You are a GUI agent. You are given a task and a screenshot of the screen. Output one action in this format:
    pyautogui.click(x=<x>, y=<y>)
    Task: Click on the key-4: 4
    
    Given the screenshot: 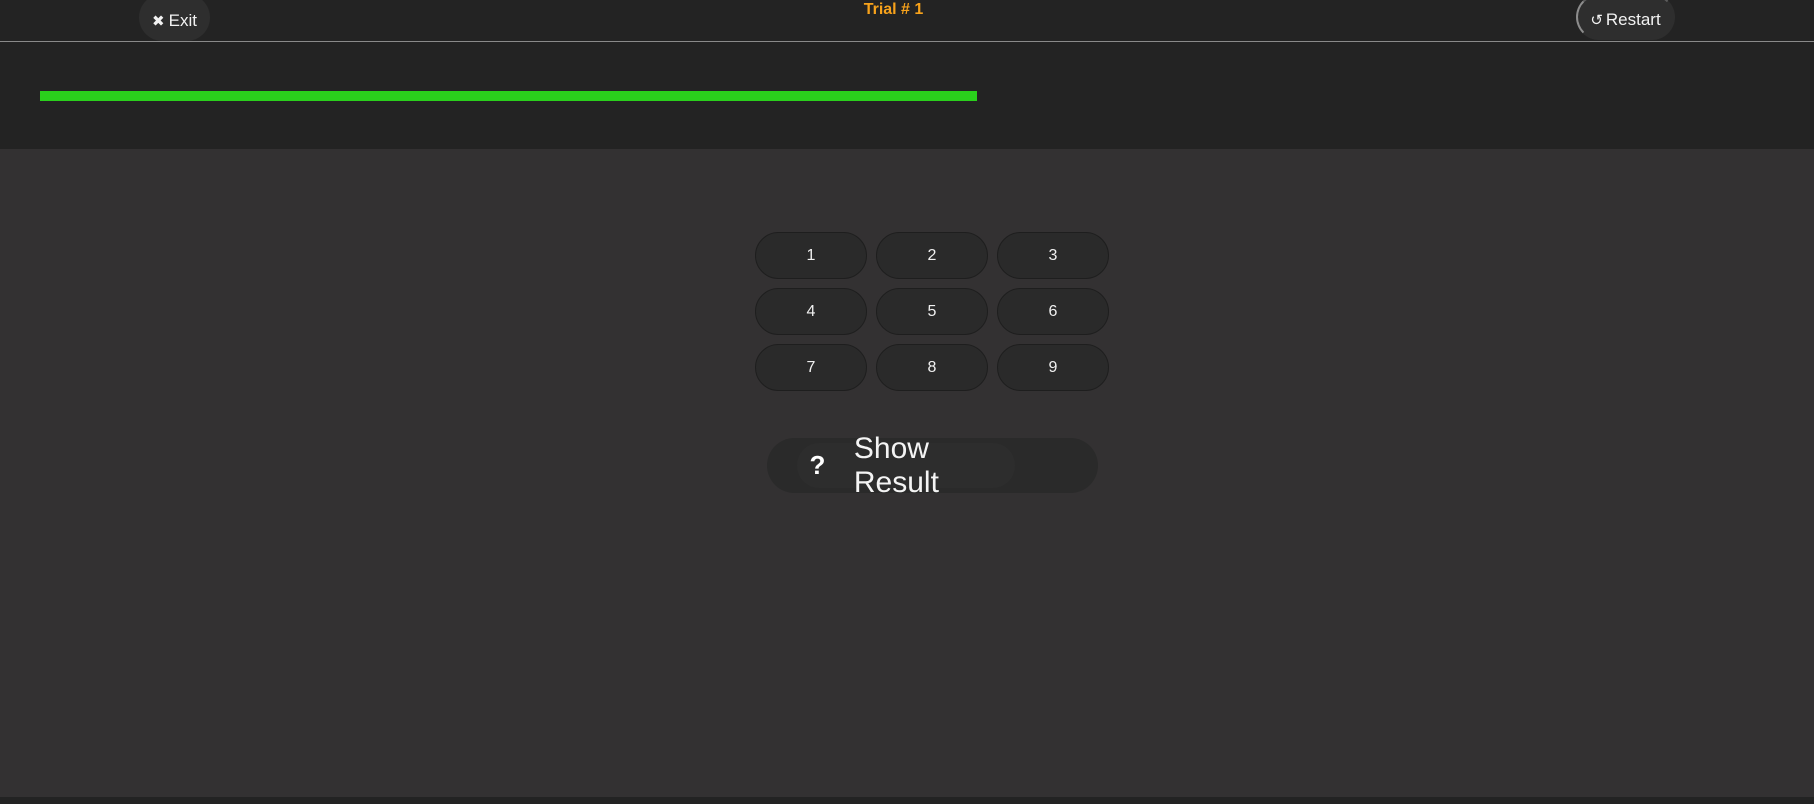 What is the action you would take?
    pyautogui.click(x=811, y=311)
    